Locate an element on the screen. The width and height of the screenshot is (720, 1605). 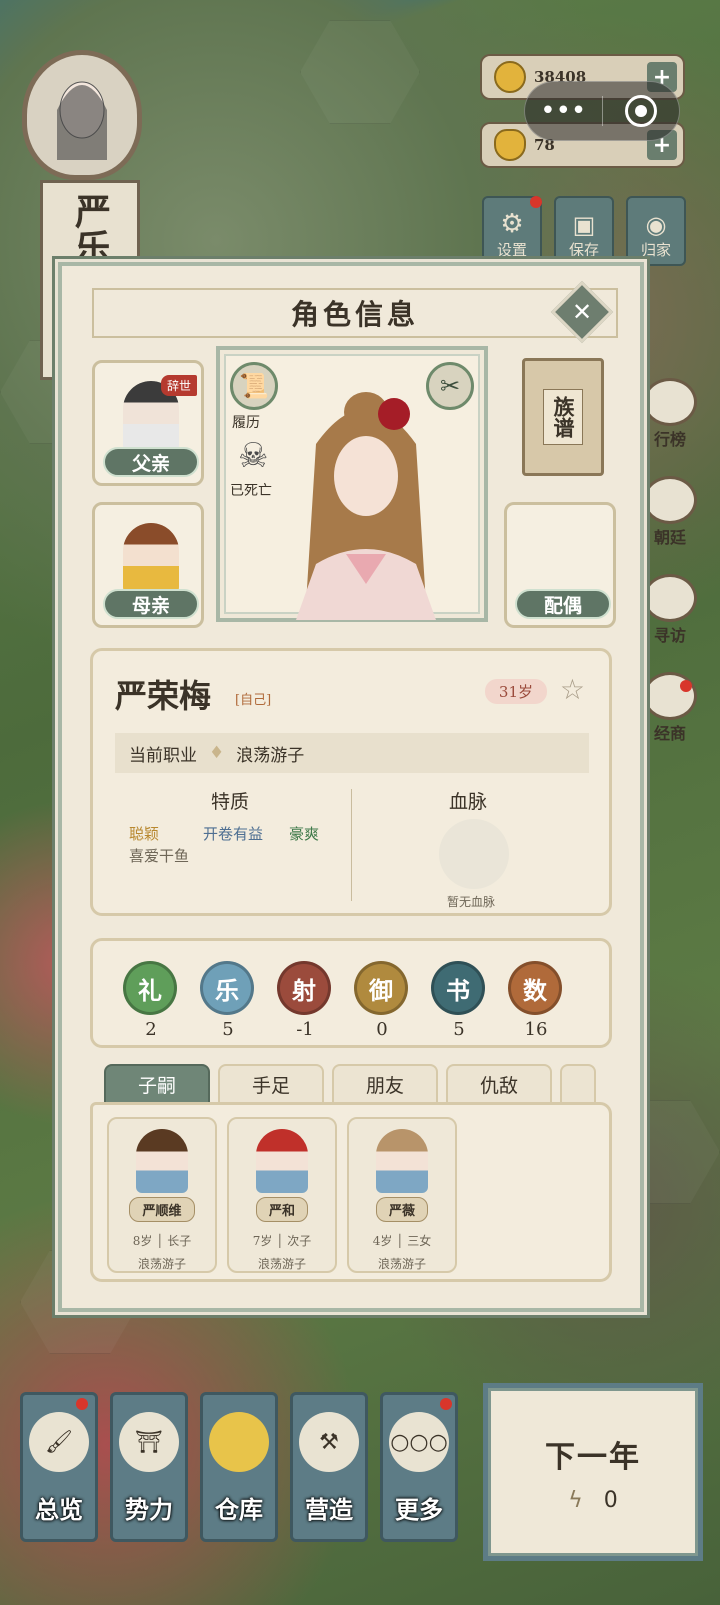
scroll-brush-icon: 🖌 is located at coordinates (59, 1442).